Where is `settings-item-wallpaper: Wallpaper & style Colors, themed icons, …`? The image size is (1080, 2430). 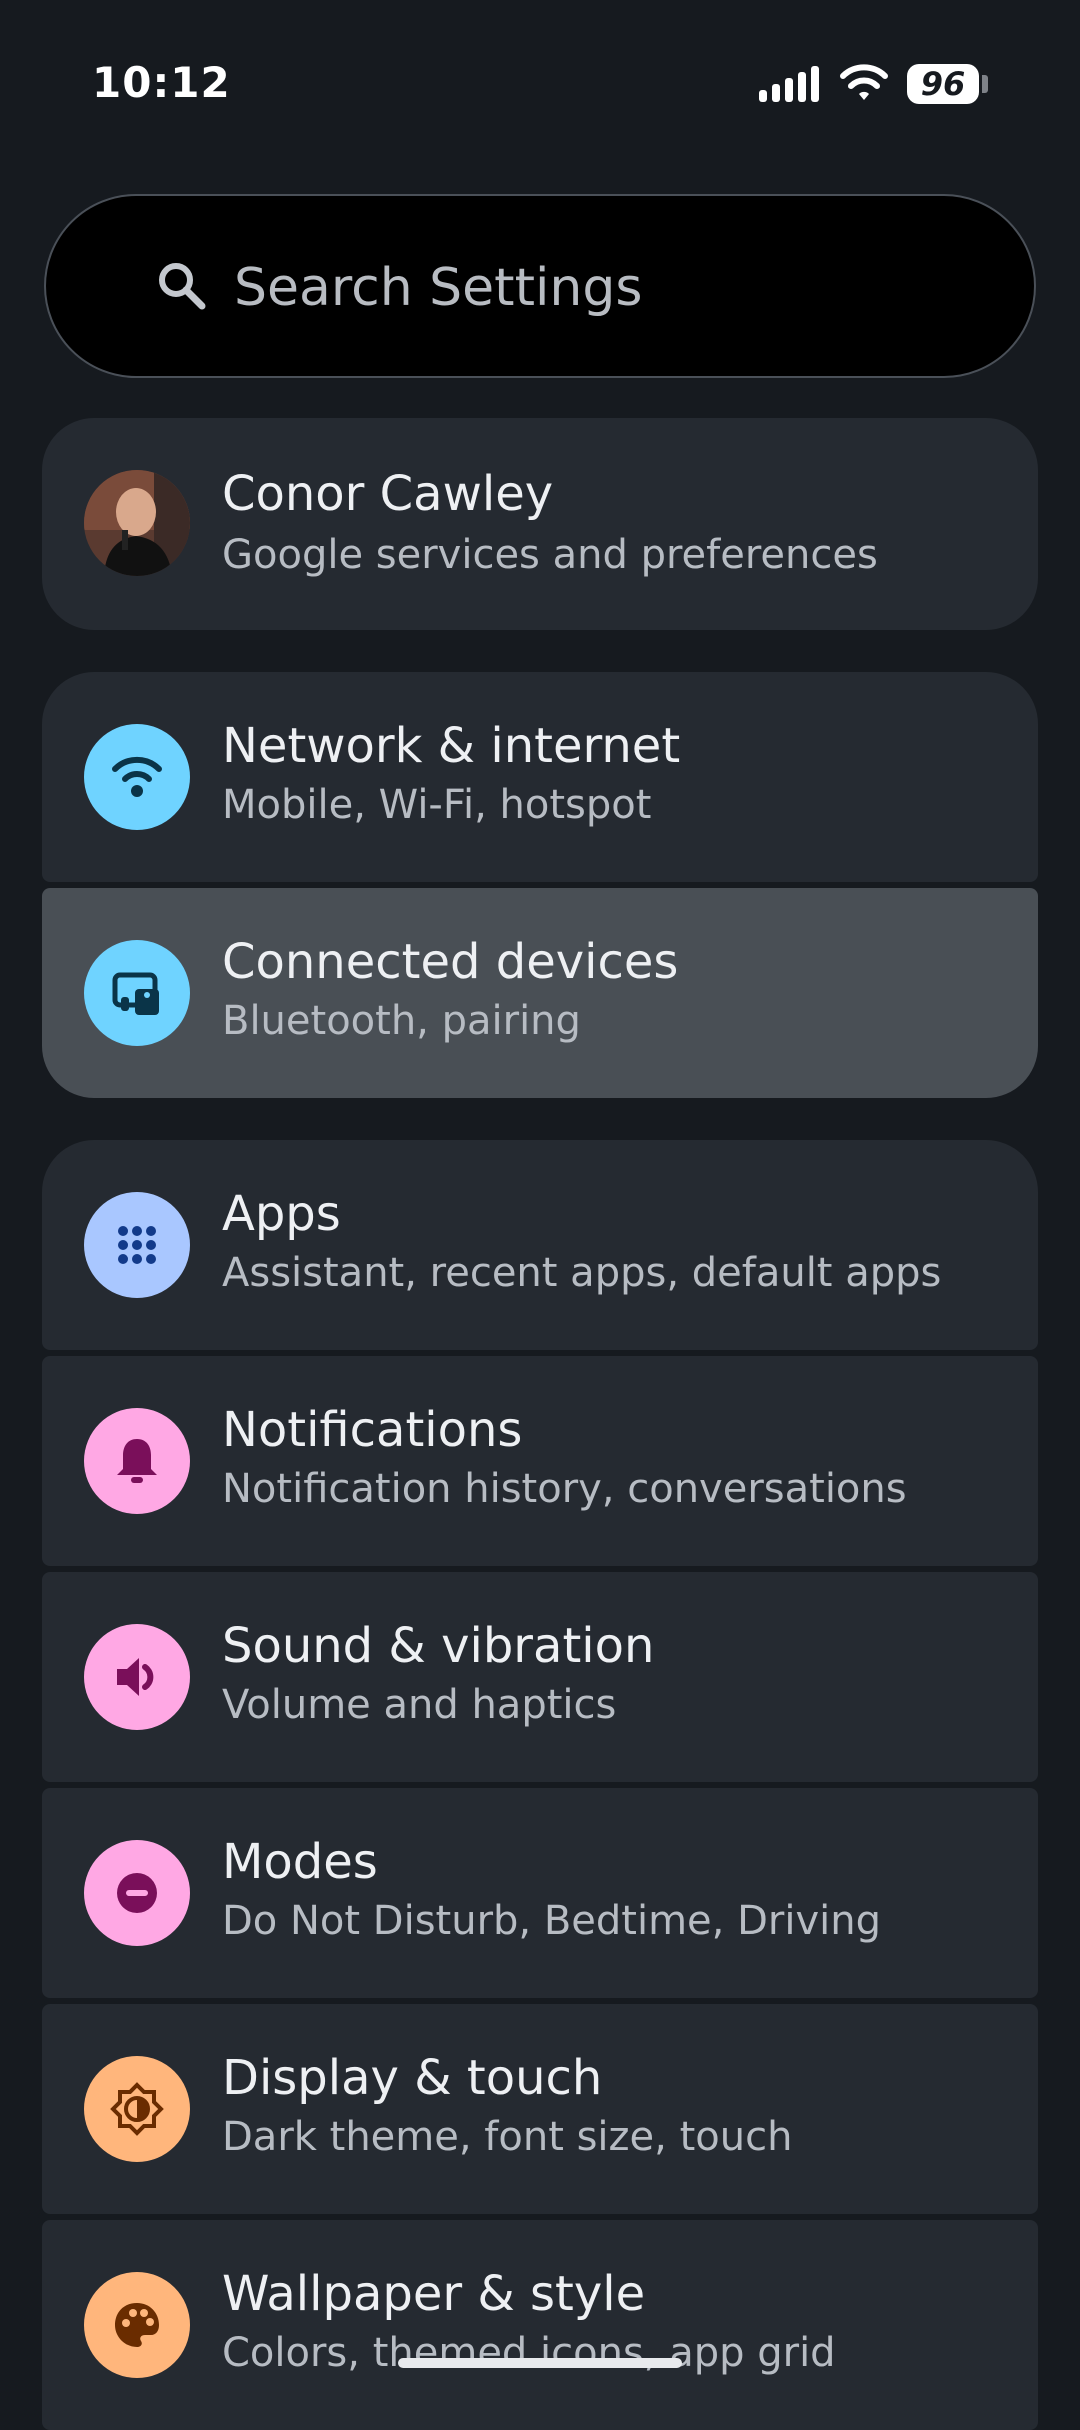 settings-item-wallpaper: Wallpaper & style Colors, themed icons, … is located at coordinates (540, 2325).